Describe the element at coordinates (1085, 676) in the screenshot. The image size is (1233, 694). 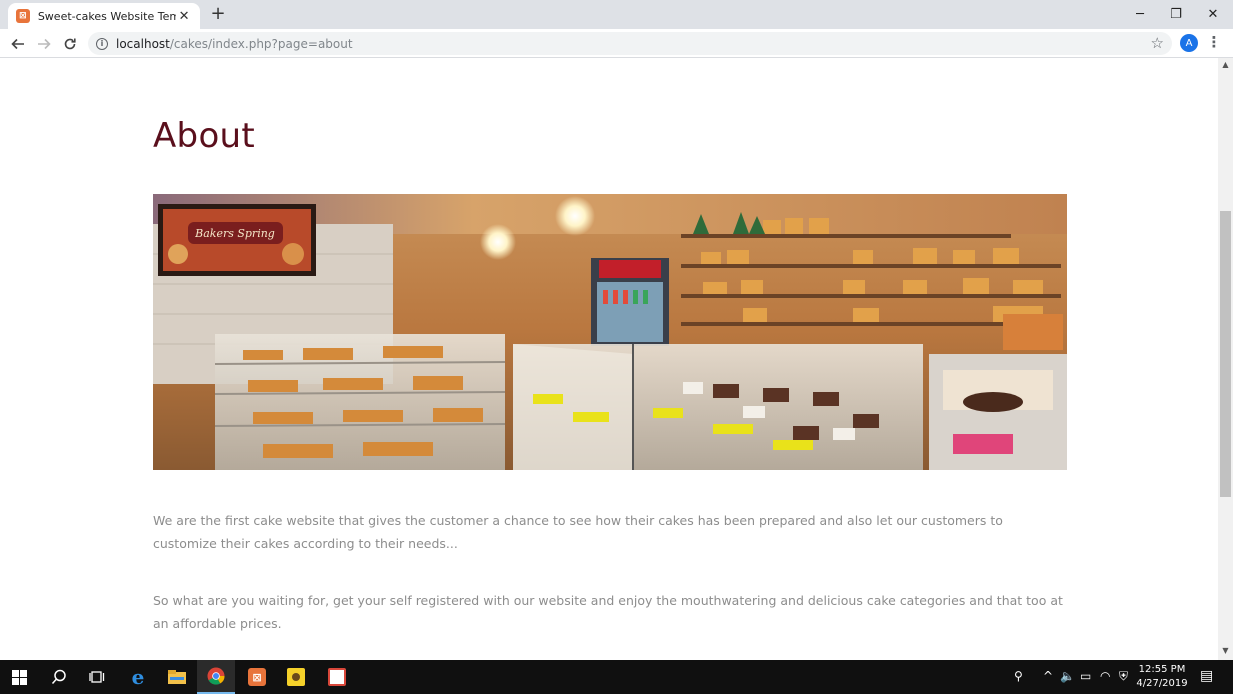
I see `battery-icon: ▭` at that location.